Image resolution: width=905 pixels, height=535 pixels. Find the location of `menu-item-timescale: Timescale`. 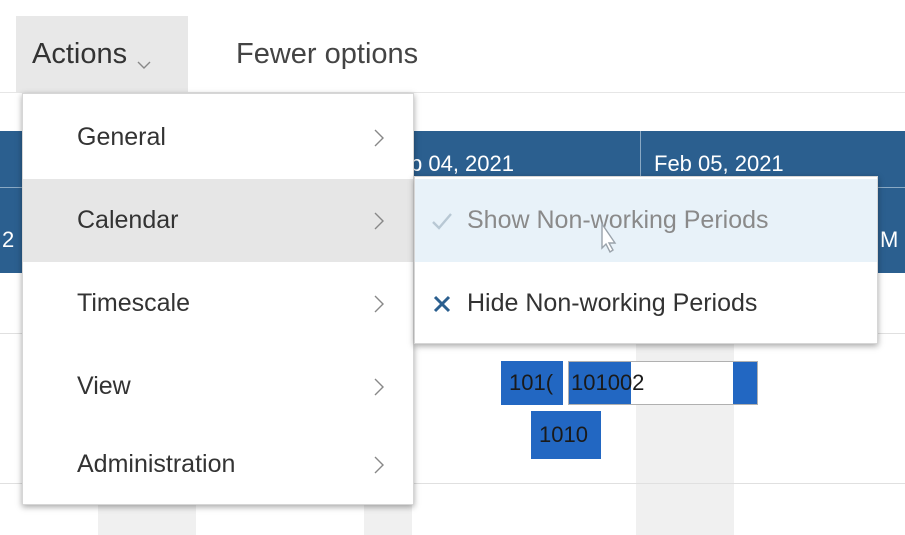

menu-item-timescale: Timescale is located at coordinates (218, 303).